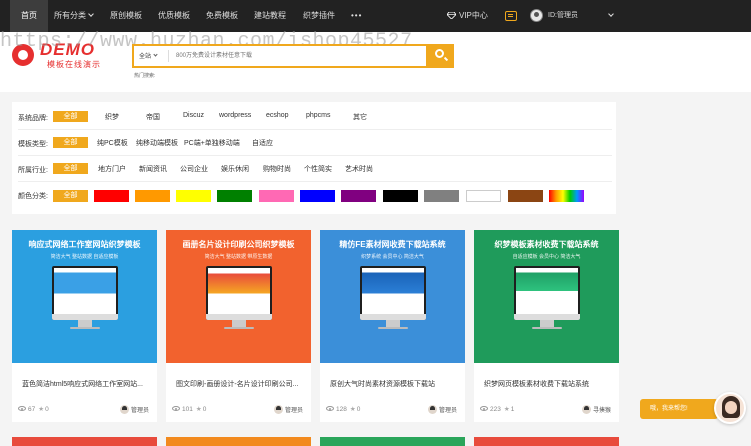 This screenshot has width=751, height=446. Describe the element at coordinates (546, 296) in the screenshot. I see `card-thumbnail: 织梦模板素材收费下载站系统 自适应模板 会员中心 简洁大气` at that location.